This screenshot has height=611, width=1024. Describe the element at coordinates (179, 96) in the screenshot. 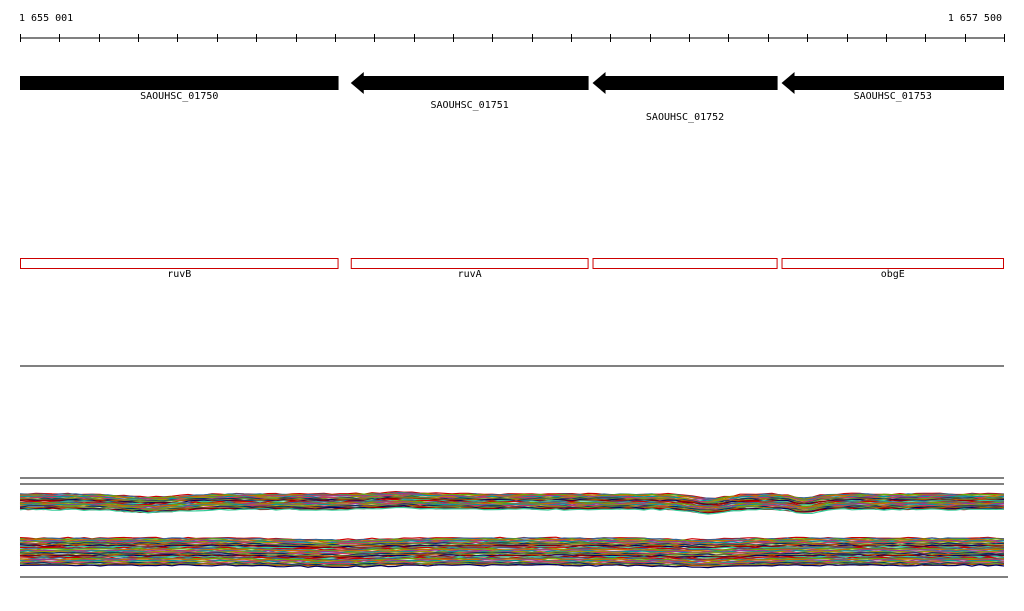

I see `gene-label: SAOUHSC_01750` at that location.